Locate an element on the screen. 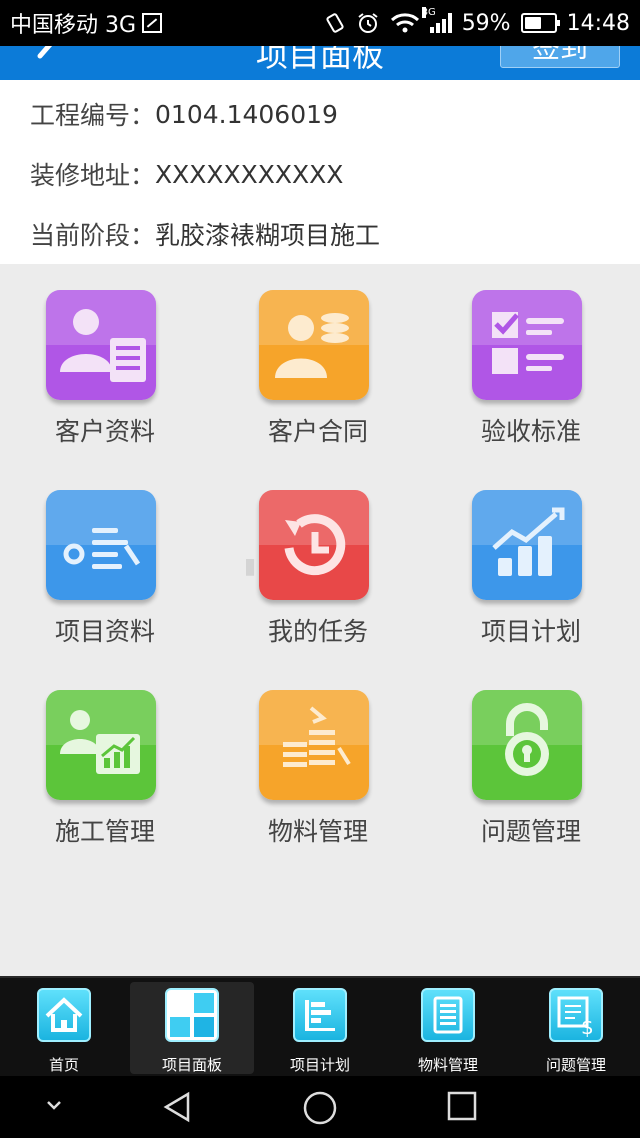 The height and width of the screenshot is (1138, 640). status-bar: 中国移动 3G 3G 59% 14:48 is located at coordinates (320, 23).